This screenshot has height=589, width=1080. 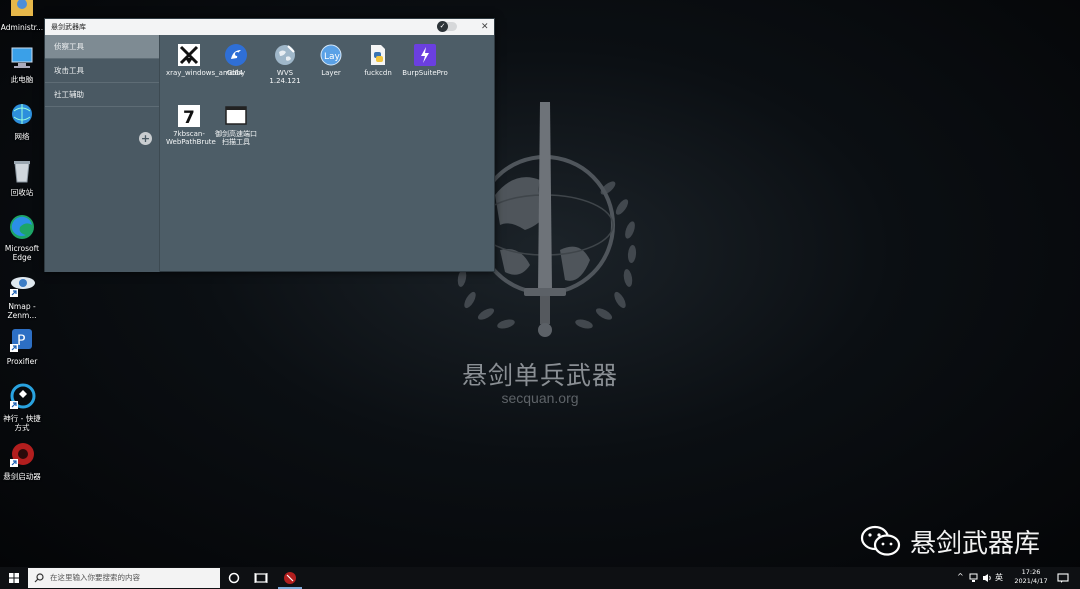 I want to click on add-category-button: +, so click(x=145, y=138).